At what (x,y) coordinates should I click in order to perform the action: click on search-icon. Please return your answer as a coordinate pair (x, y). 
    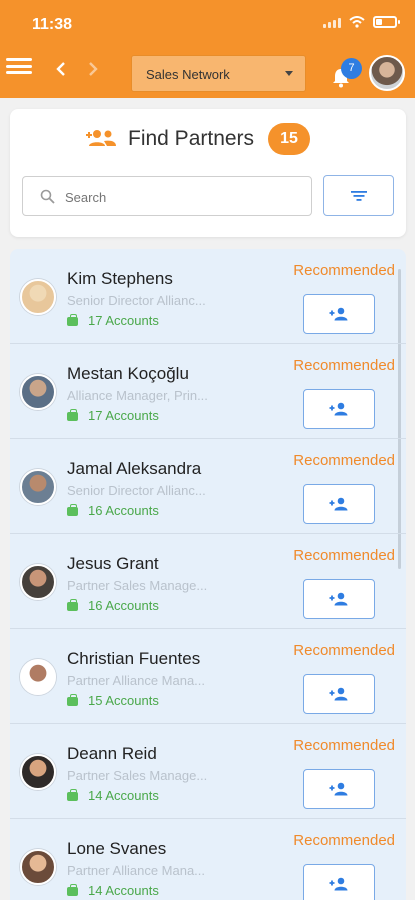
    Looking at the image, I should click on (47, 196).